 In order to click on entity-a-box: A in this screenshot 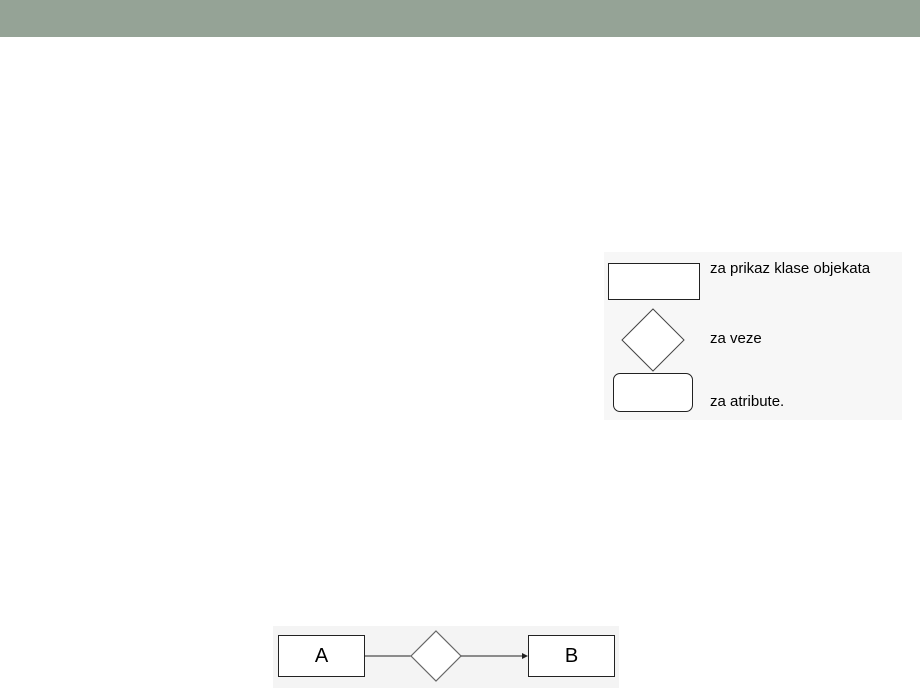, I will do `click(321, 656)`.